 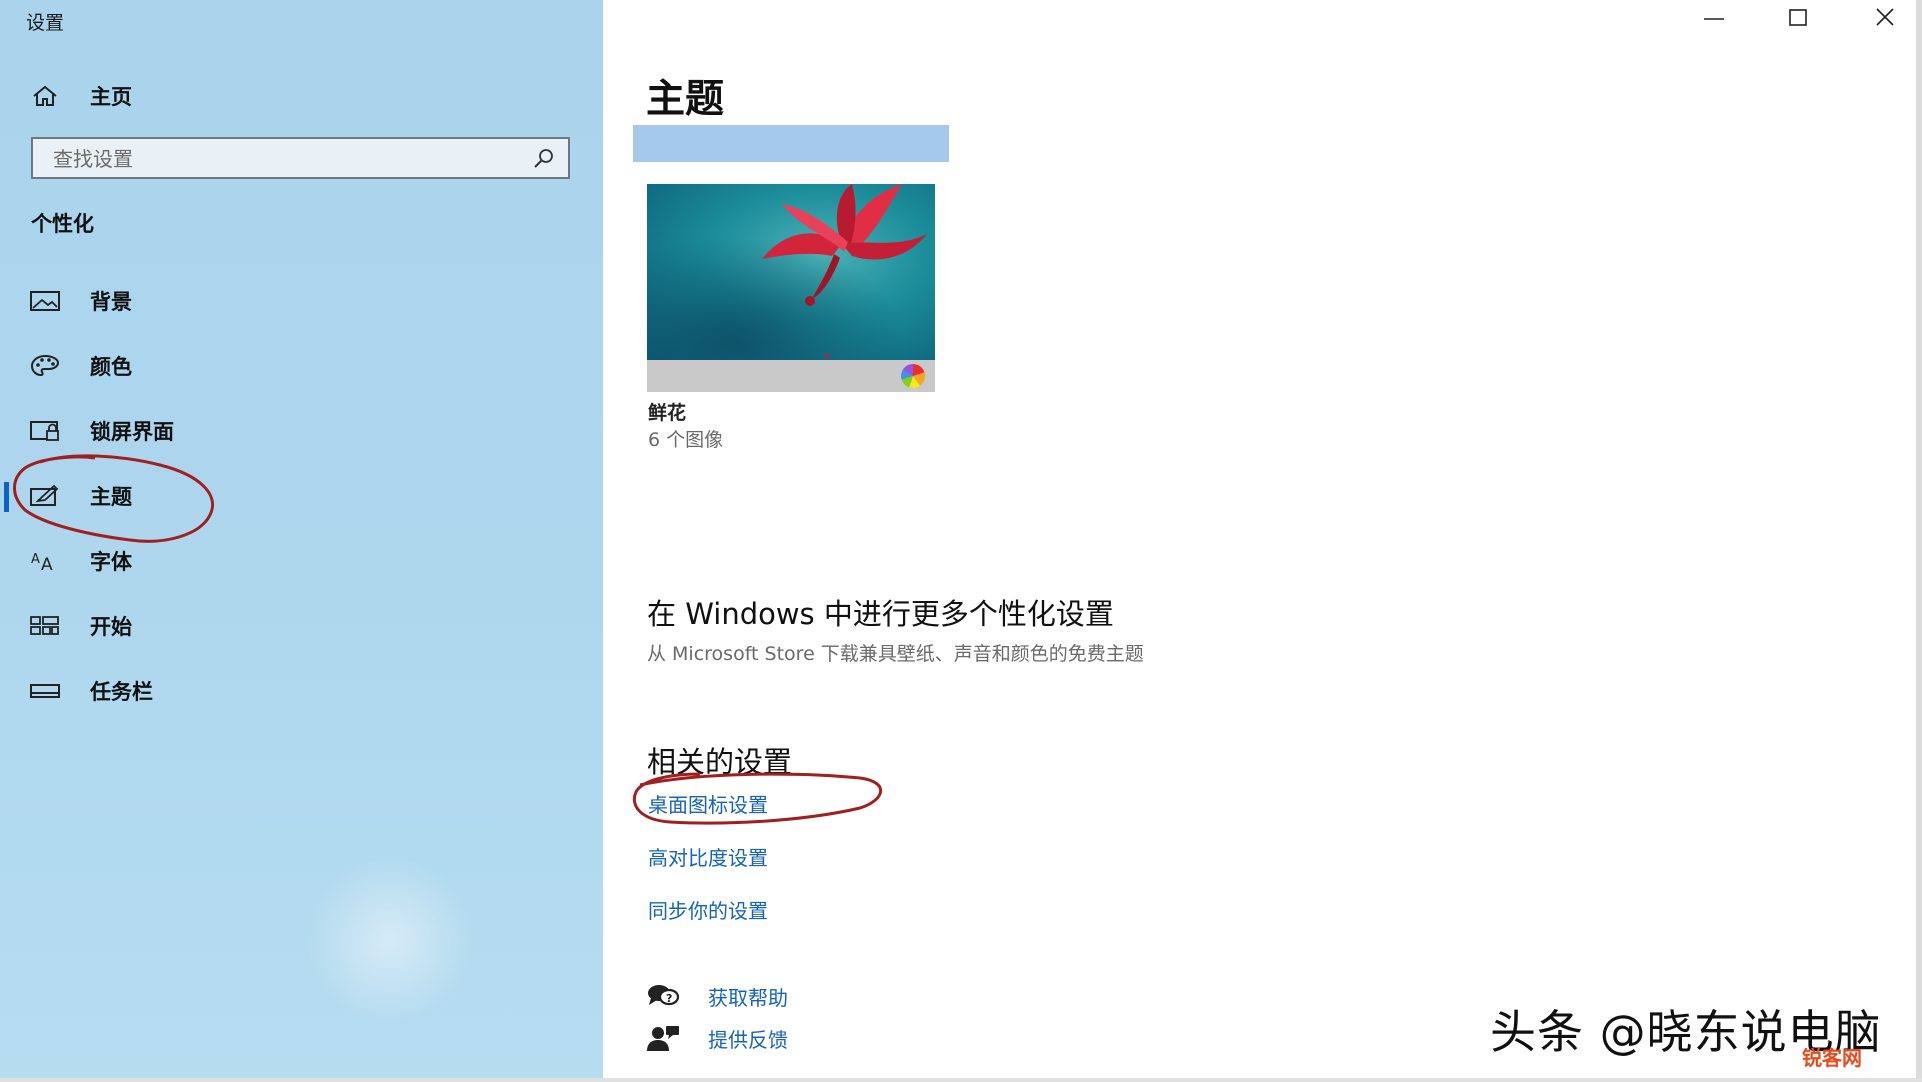 I want to click on nav-background: 背景, so click(x=301, y=301).